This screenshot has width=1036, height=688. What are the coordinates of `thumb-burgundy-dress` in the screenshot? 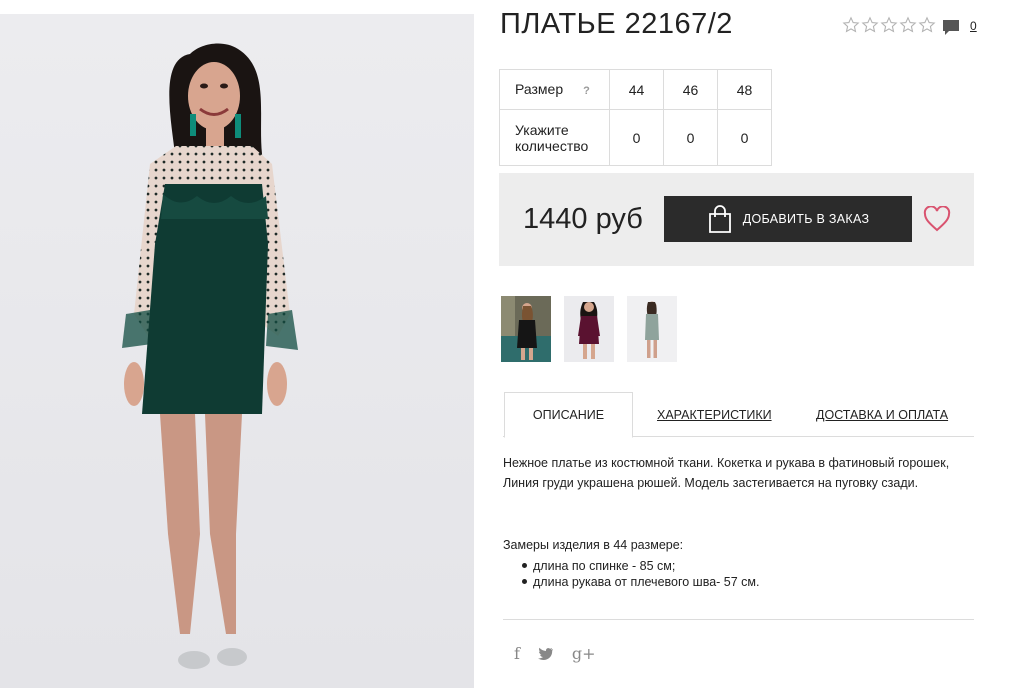 It's located at (589, 329).